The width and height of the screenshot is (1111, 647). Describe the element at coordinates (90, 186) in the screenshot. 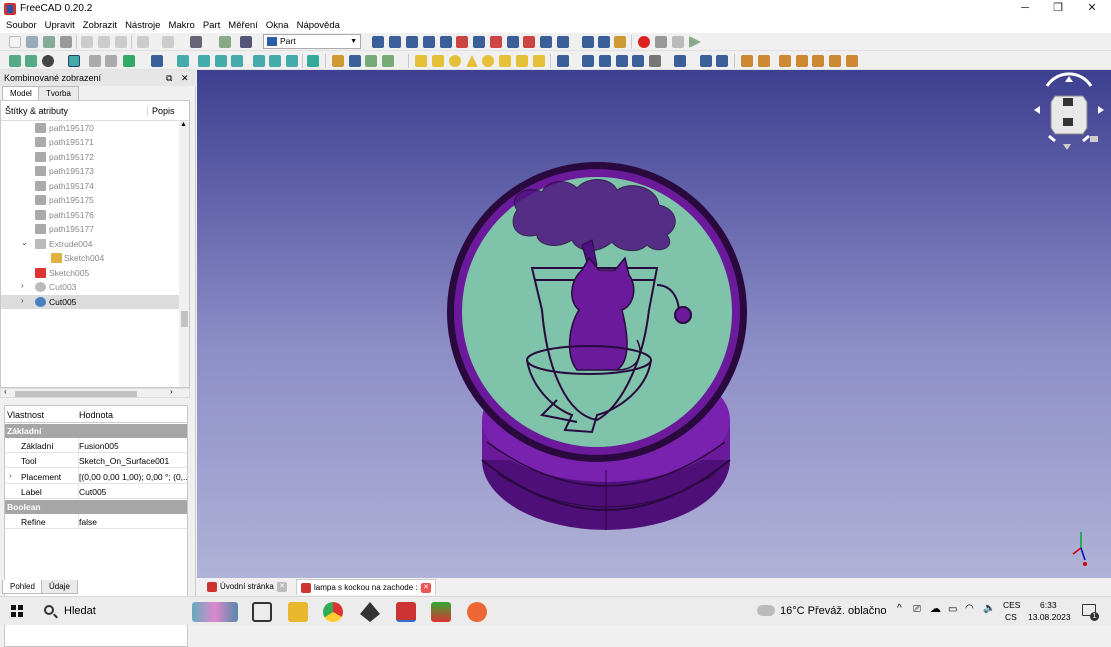

I see `tree-item: path195174` at that location.